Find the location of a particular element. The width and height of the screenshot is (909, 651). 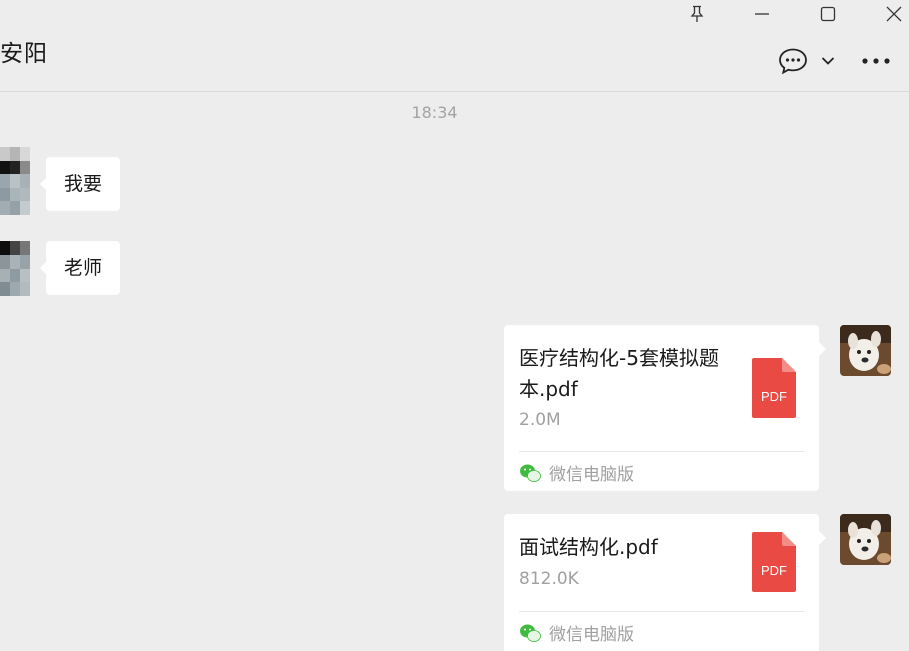

more-button is located at coordinates (876, 61).